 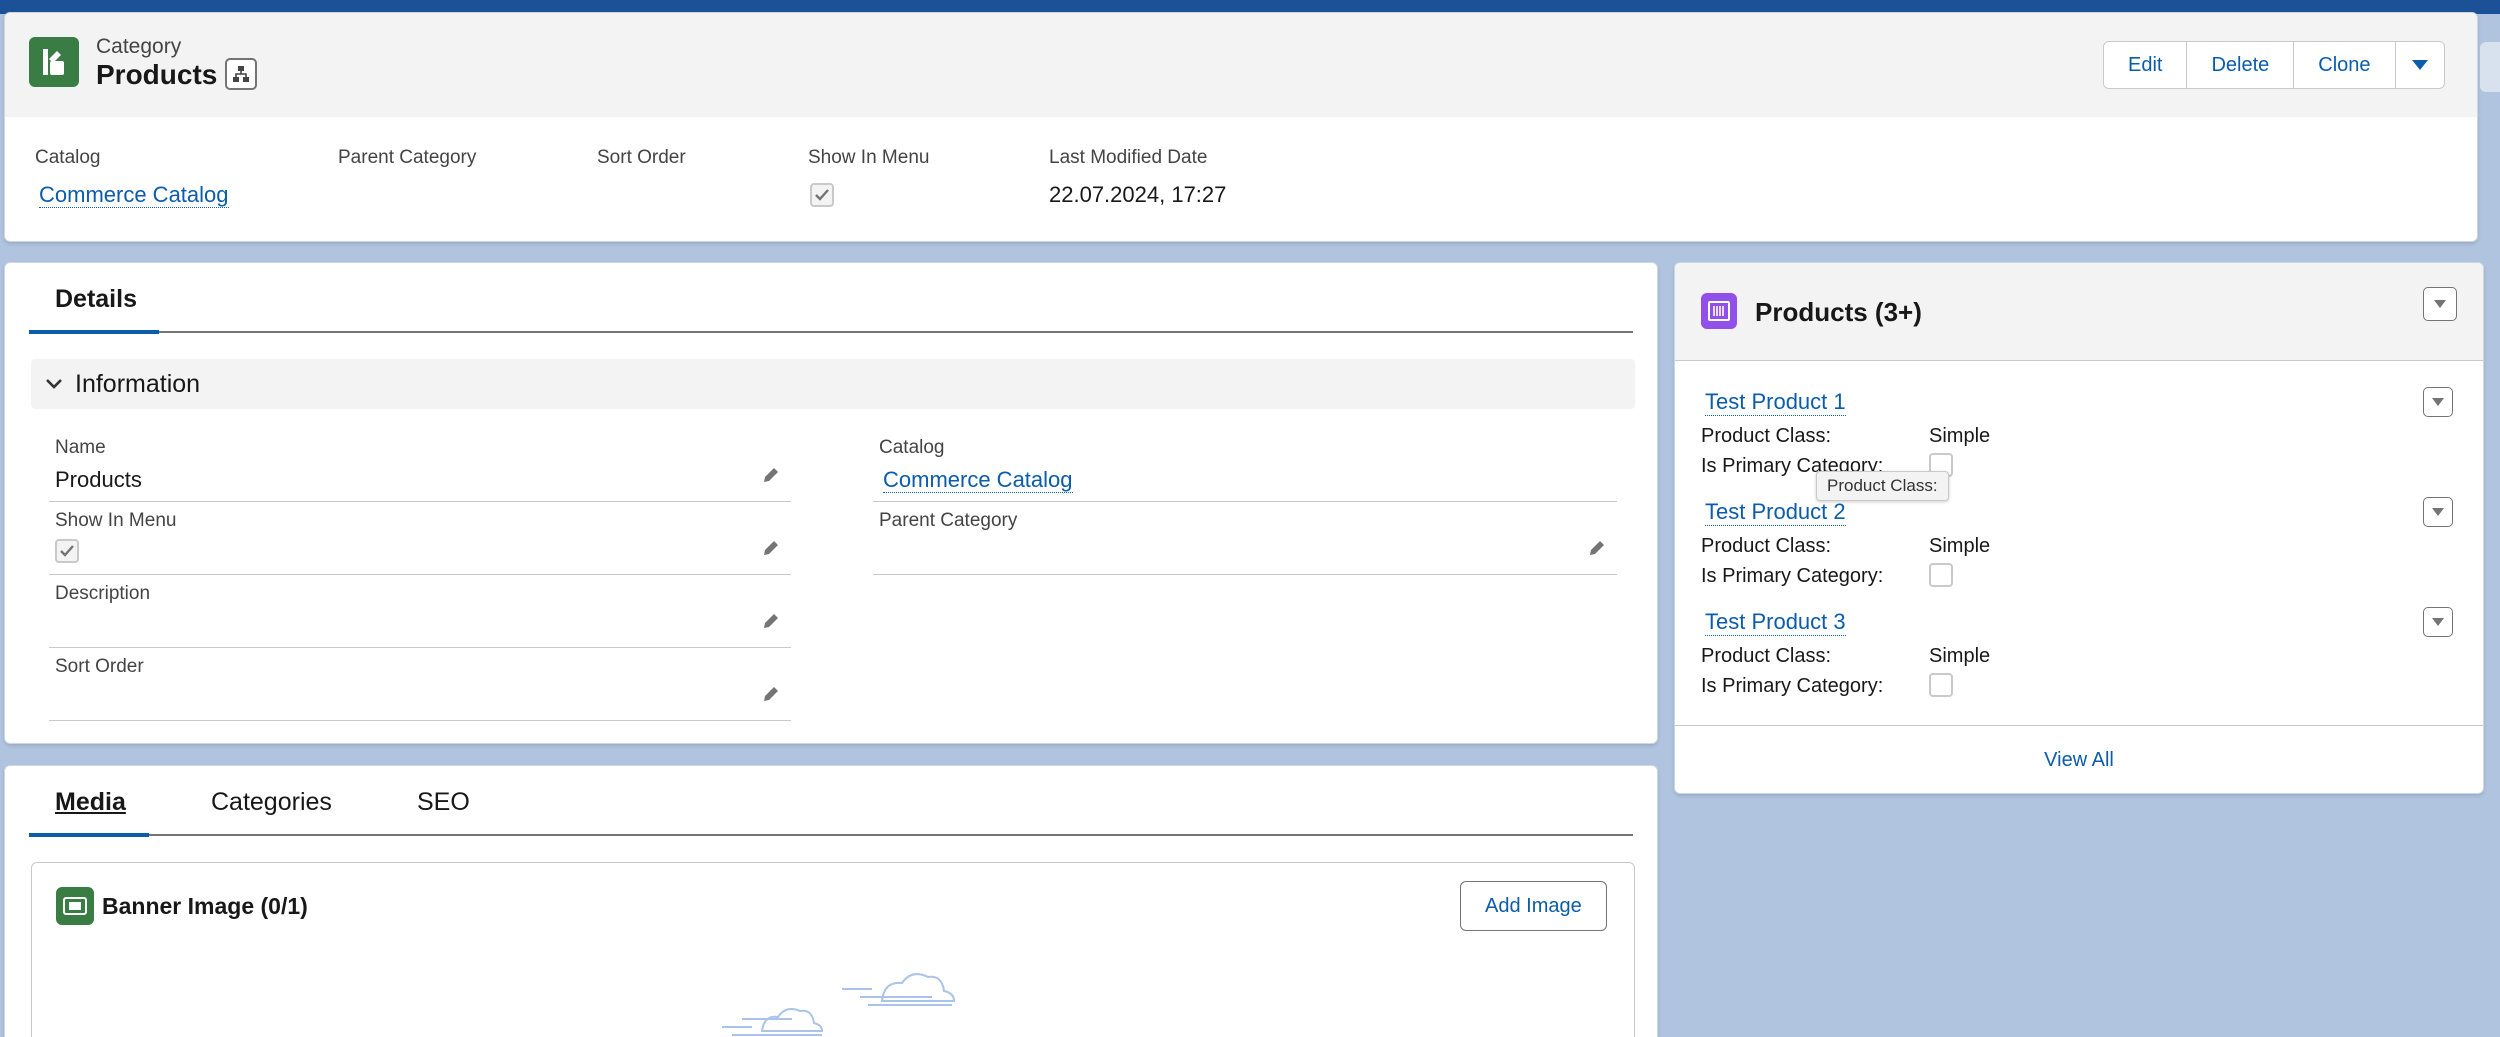 What do you see at coordinates (1128, 157) in the screenshot?
I see `header-field-label: Last Modified Date` at bounding box center [1128, 157].